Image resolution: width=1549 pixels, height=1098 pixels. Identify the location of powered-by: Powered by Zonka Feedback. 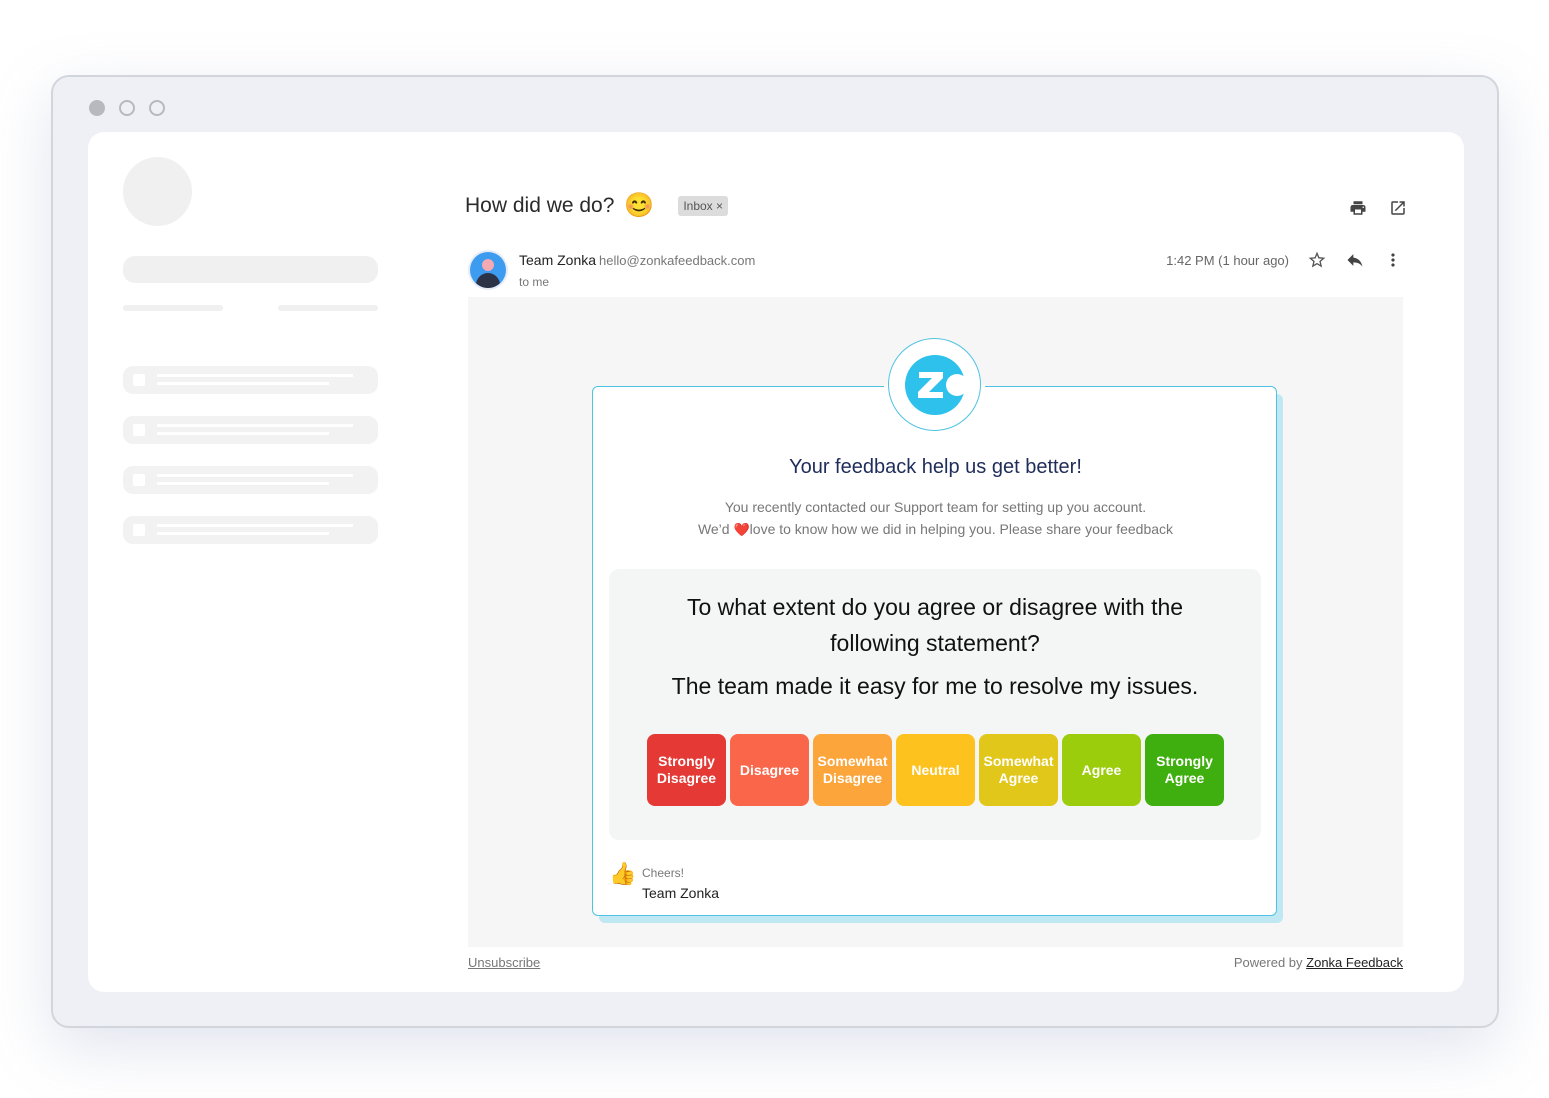
(1318, 962).